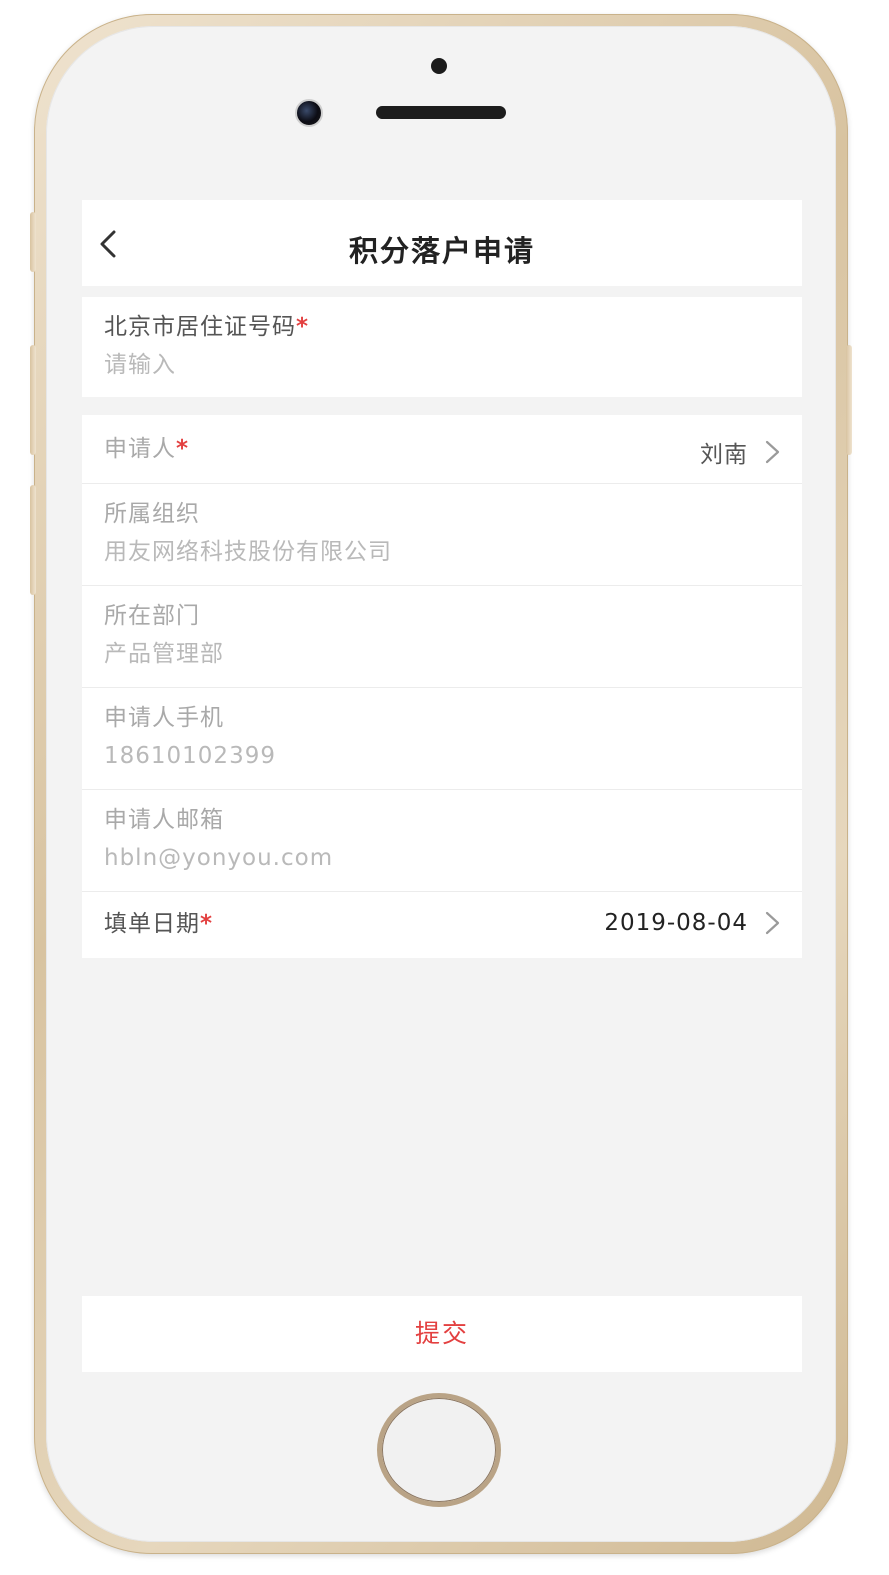  I want to click on applicant-selector: 刘南, so click(741, 452).